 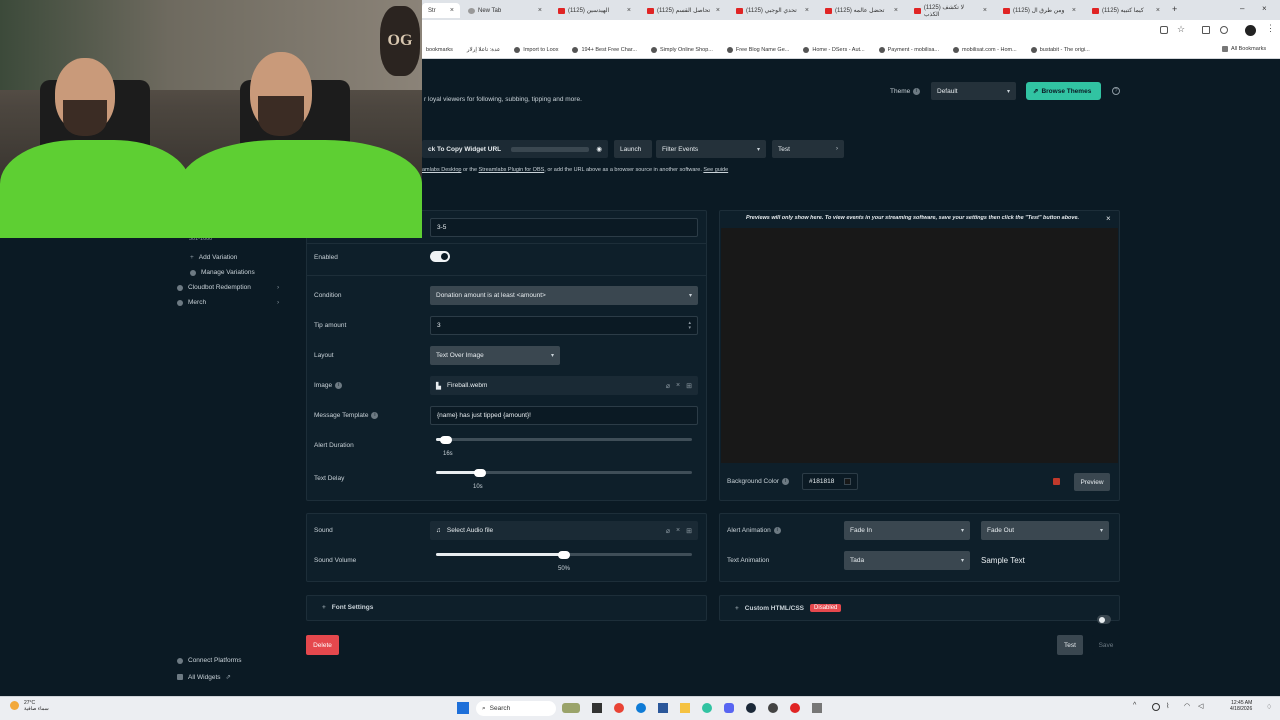 What do you see at coordinates (1108, 218) in the screenshot?
I see `close-notice-icon: ×` at bounding box center [1108, 218].